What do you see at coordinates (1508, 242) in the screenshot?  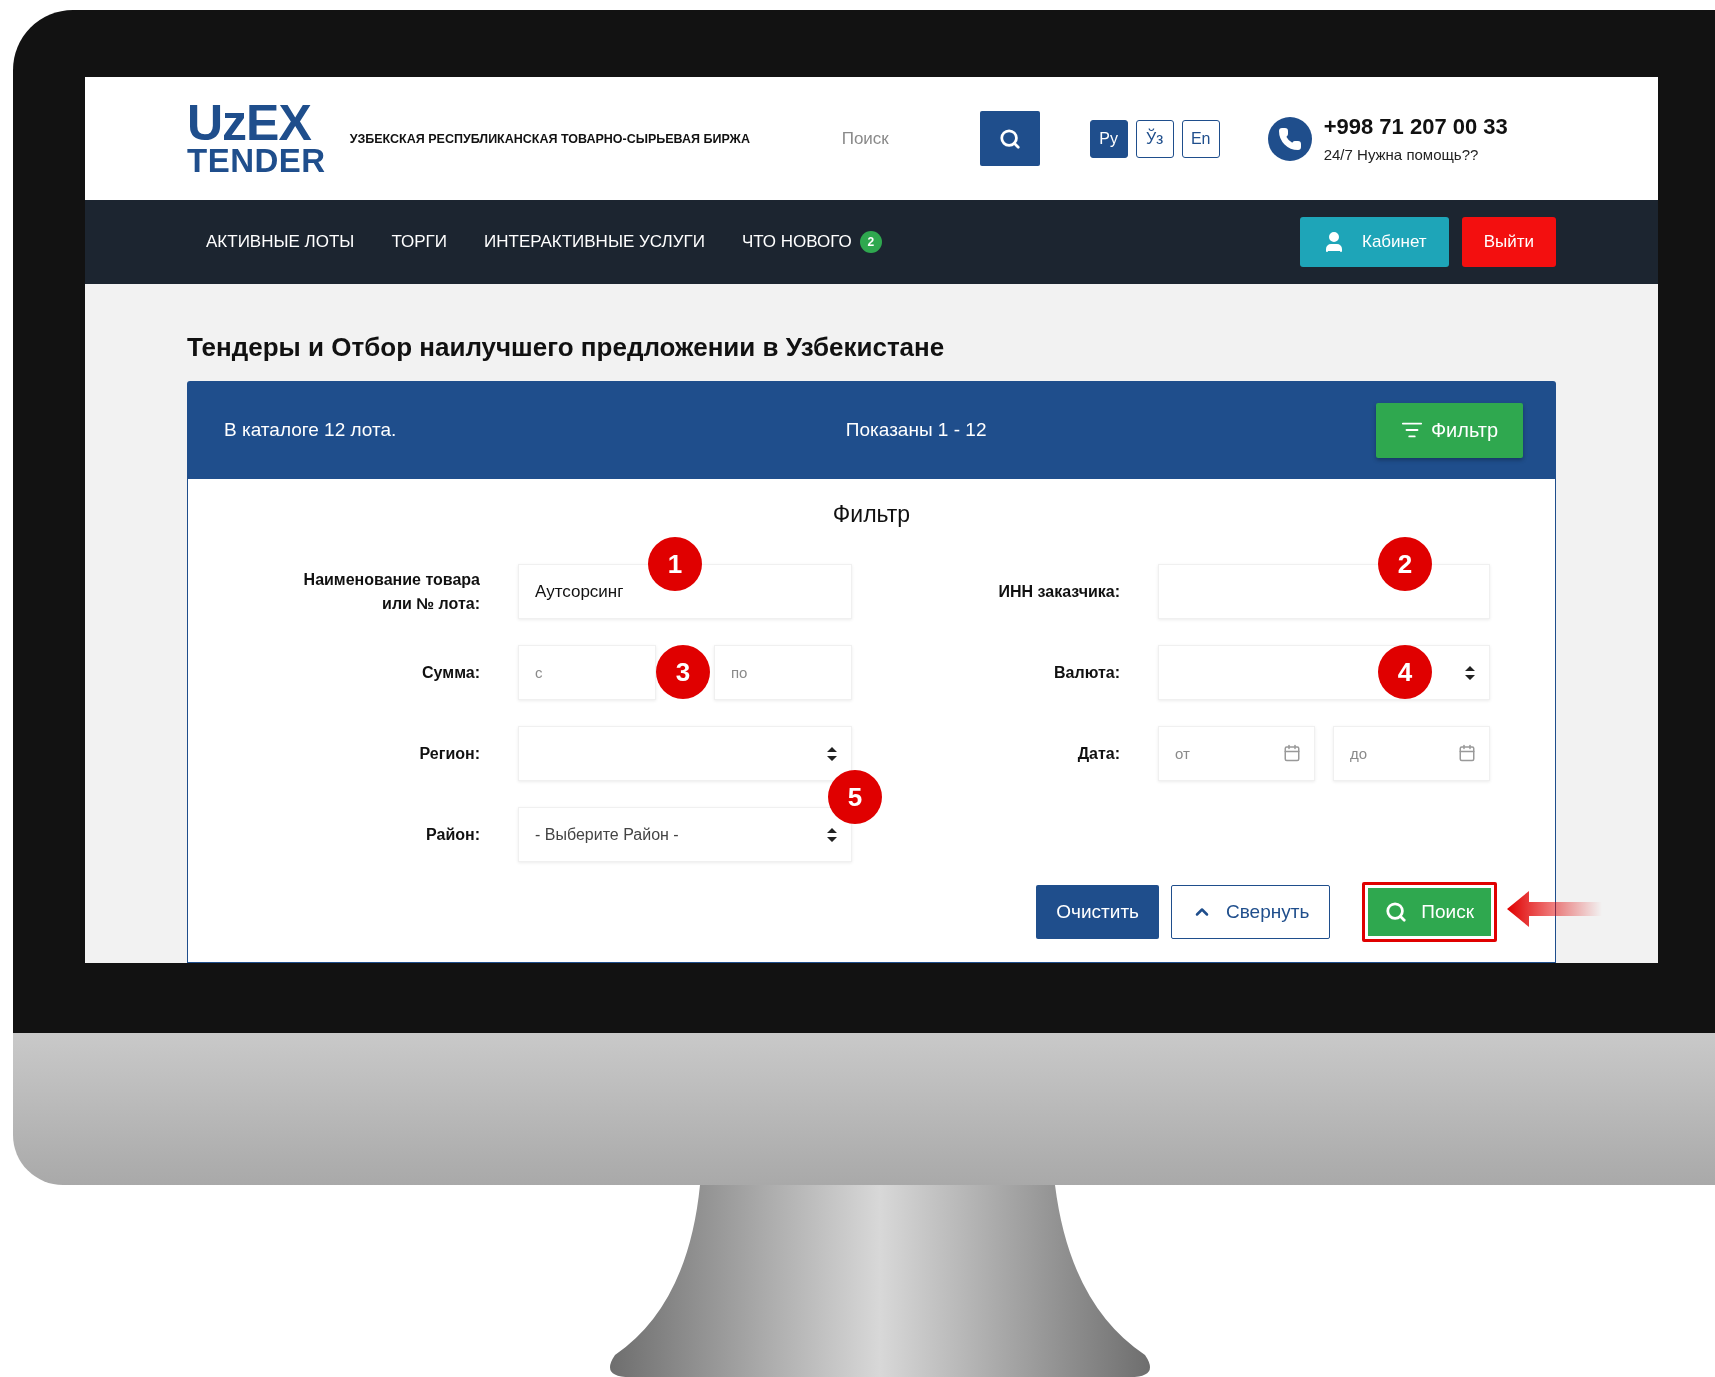 I see `logout-button: Выйти` at bounding box center [1508, 242].